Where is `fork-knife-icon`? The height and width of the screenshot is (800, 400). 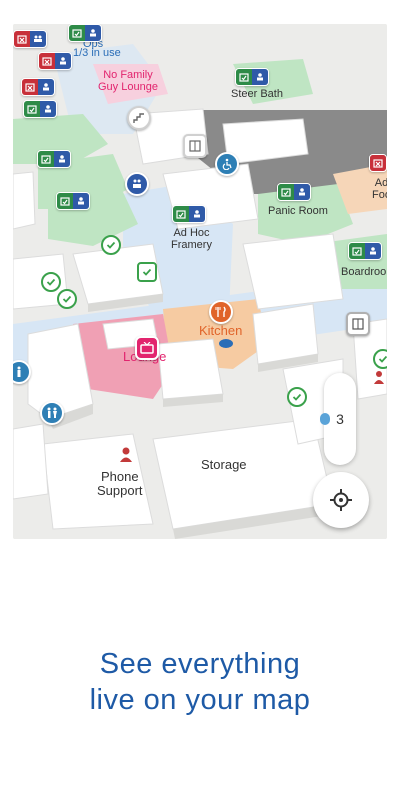
fork-knife-icon is located at coordinates (221, 312).